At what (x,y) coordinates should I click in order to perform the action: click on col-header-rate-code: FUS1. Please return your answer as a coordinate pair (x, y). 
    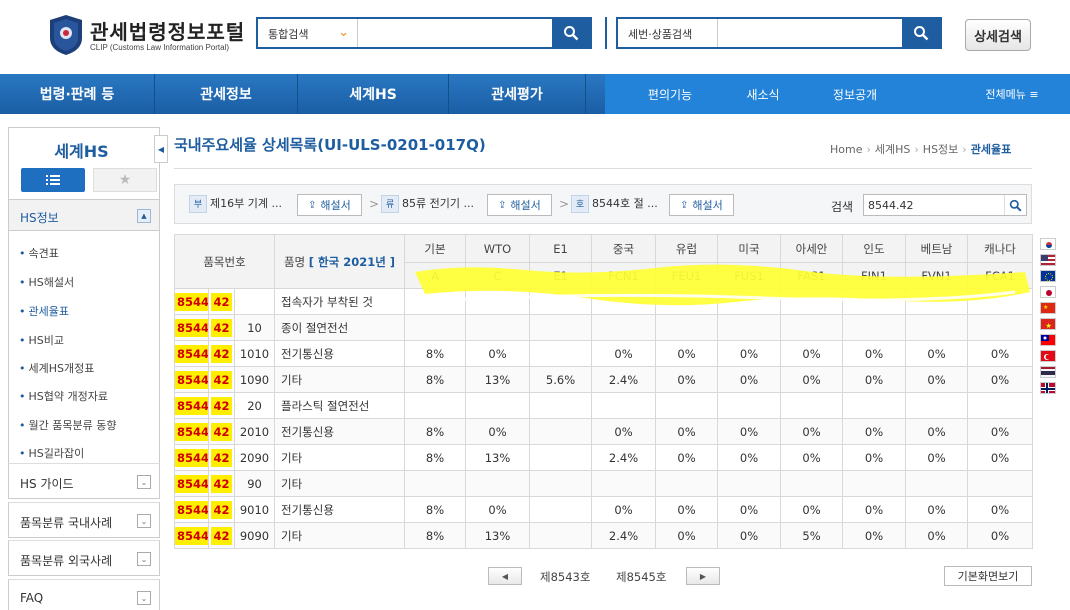
    Looking at the image, I should click on (749, 275).